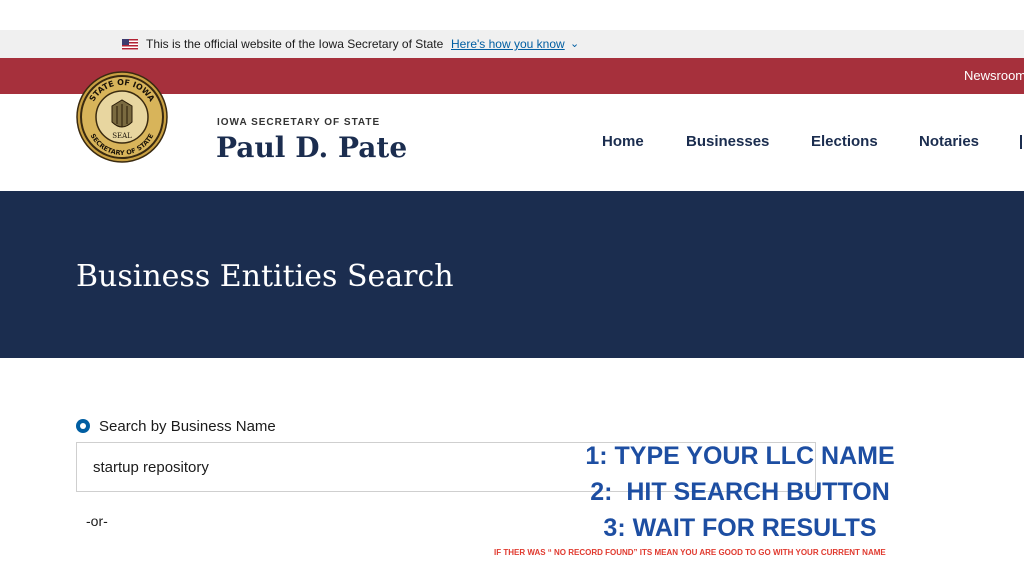 This screenshot has height=573, width=1024. What do you see at coordinates (994, 75) in the screenshot?
I see `newsroom-link: Newsroom` at bounding box center [994, 75].